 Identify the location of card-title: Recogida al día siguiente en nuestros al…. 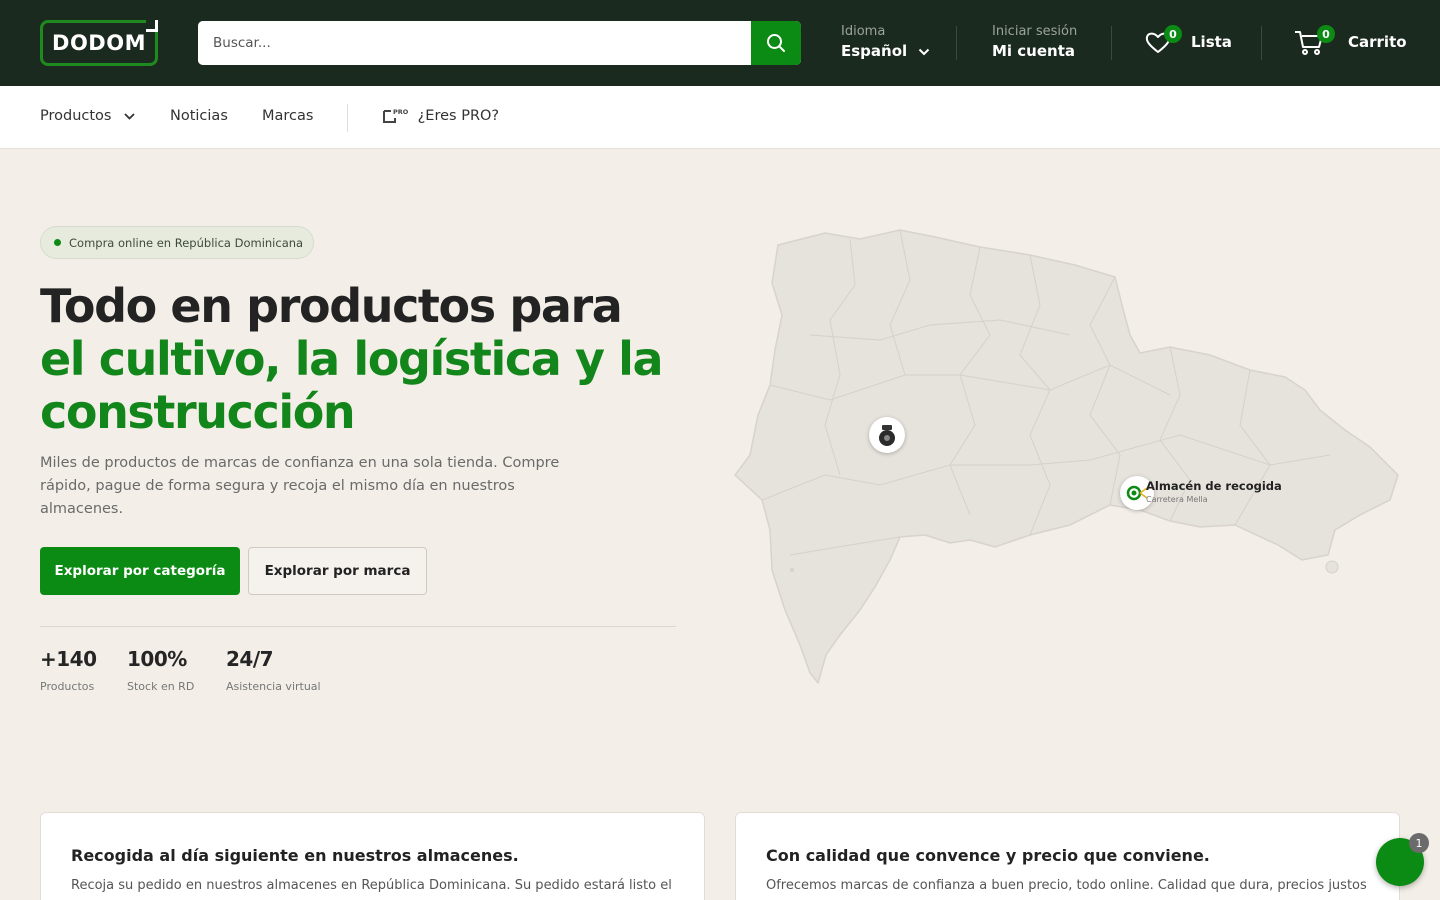
(295, 855).